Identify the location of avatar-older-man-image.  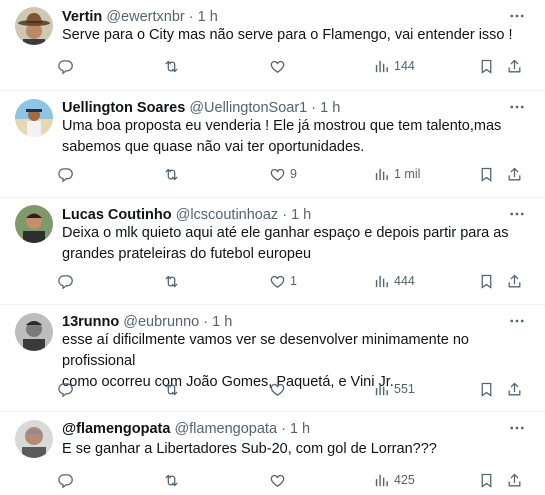
(34, 439).